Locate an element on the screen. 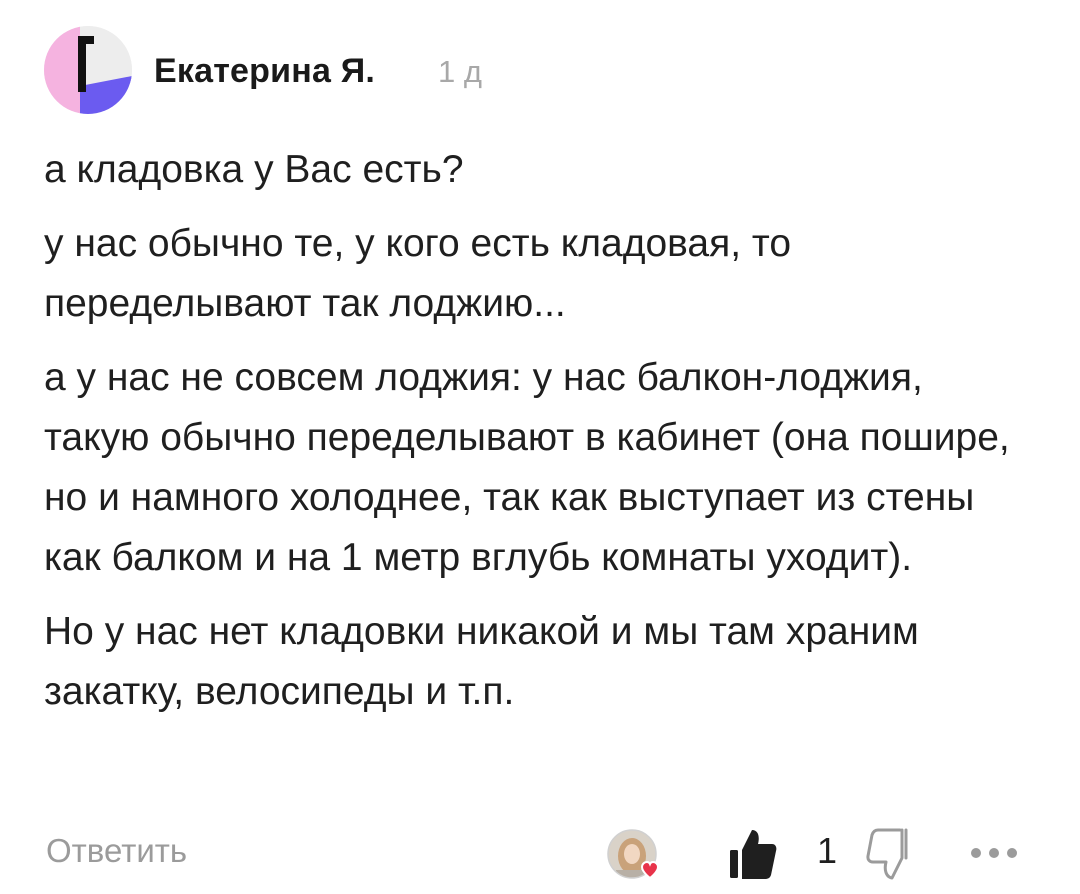 The width and height of the screenshot is (1080, 894). comment-footer: Ответить 1 is located at coordinates (539, 853).